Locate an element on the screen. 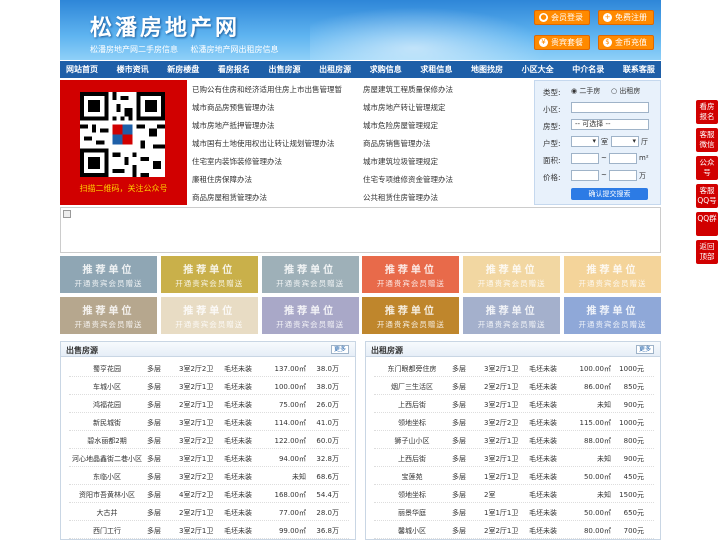 This screenshot has width=720, height=540. policy-link: 房屋建筑工程质量保修办法 is located at coordinates (445, 89).